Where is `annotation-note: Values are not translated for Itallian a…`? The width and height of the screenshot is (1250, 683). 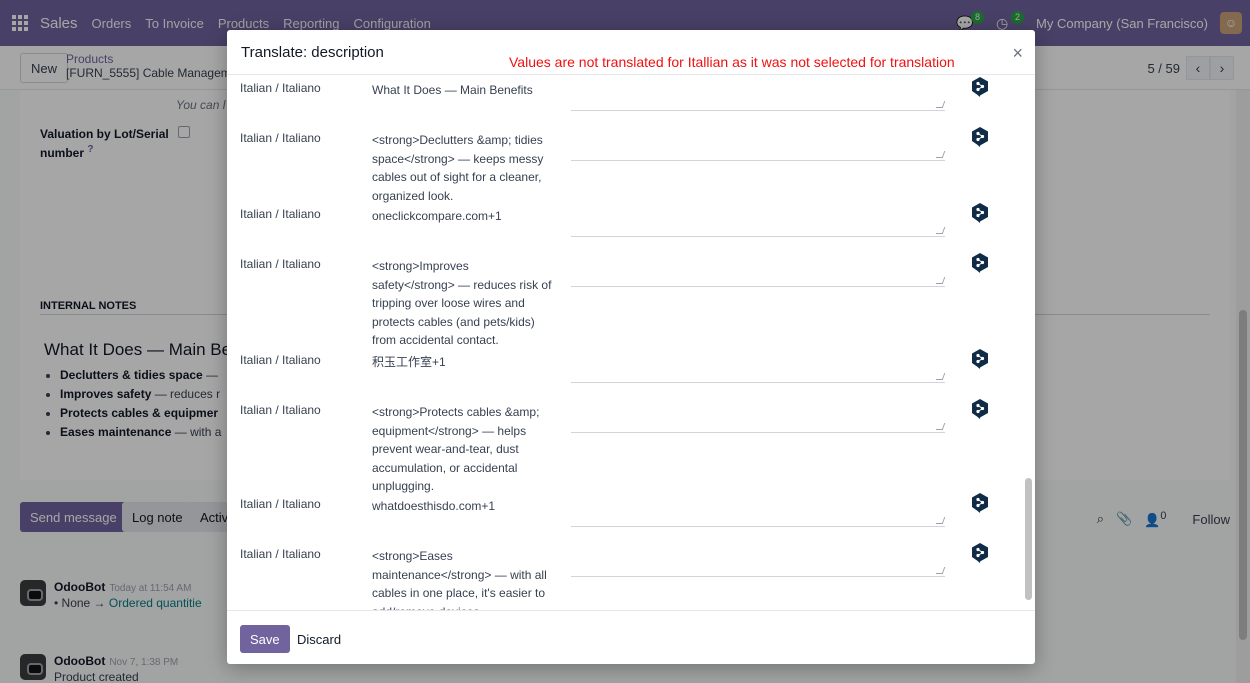
annotation-note: Values are not translated for Itallian a… is located at coordinates (732, 62).